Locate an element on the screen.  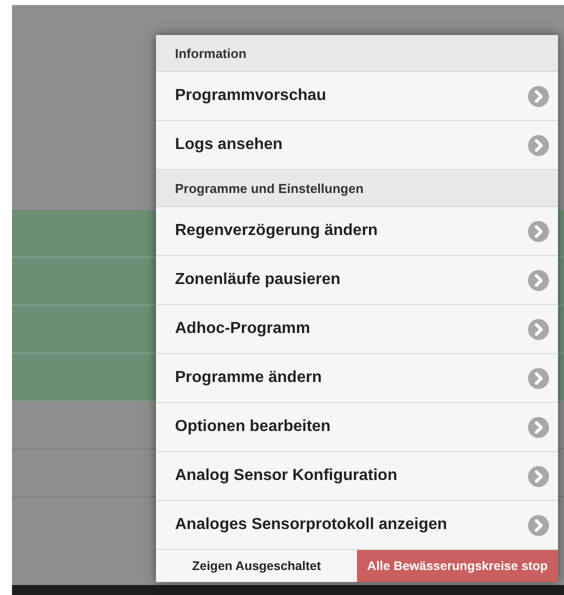
menu-item: Analog Sensor Konfiguration is located at coordinates (357, 476).